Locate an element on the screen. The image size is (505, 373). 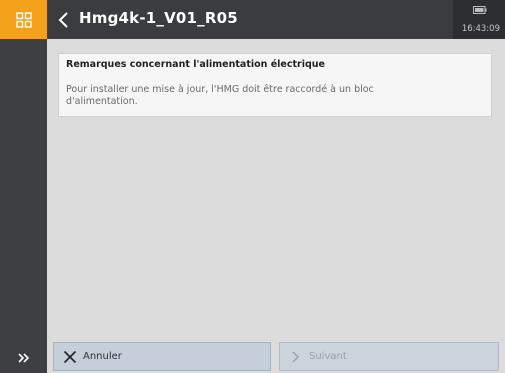
double-chevron-right-icon is located at coordinates (23, 358).